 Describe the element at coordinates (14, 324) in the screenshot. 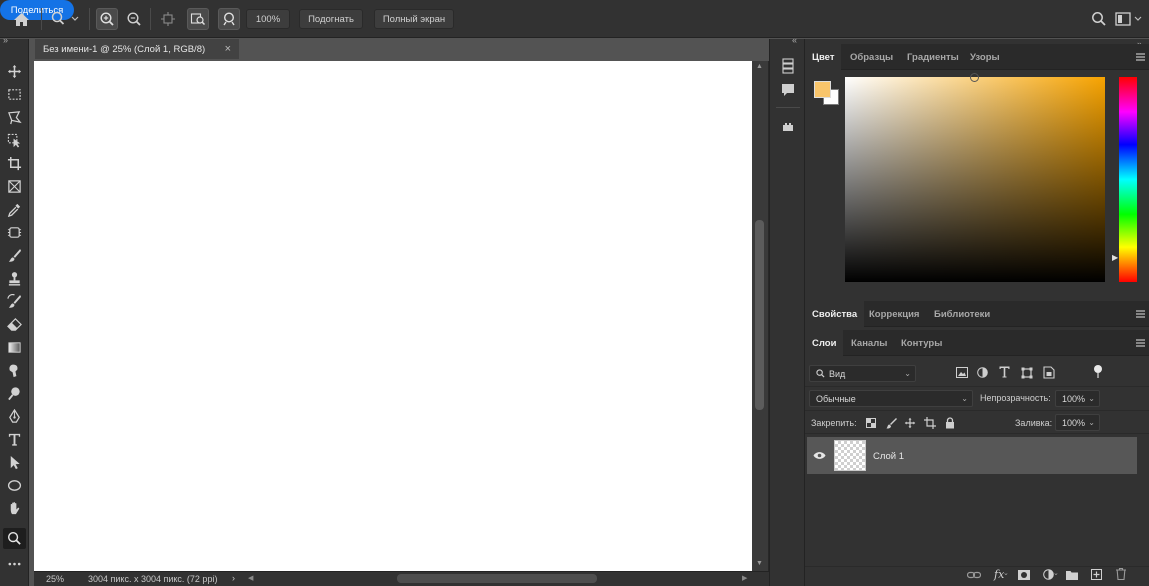

I see `eraser-icon` at that location.